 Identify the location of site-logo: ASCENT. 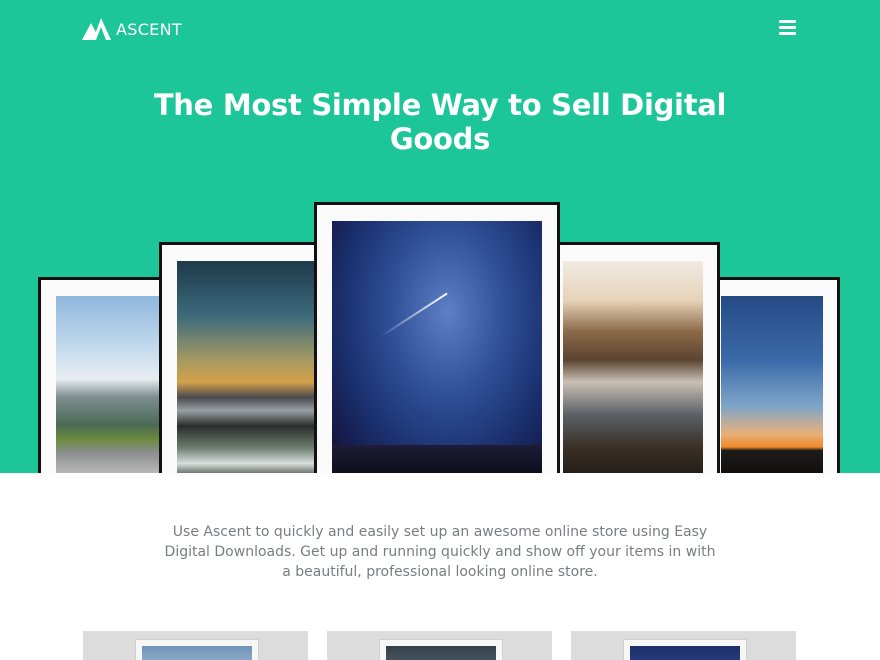
(132, 29).